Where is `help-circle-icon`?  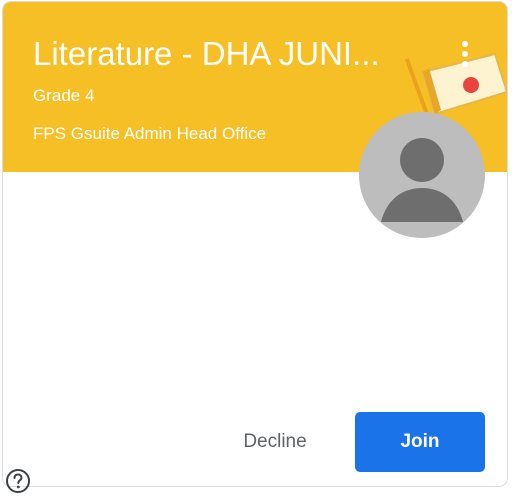 help-circle-icon is located at coordinates (18, 481).